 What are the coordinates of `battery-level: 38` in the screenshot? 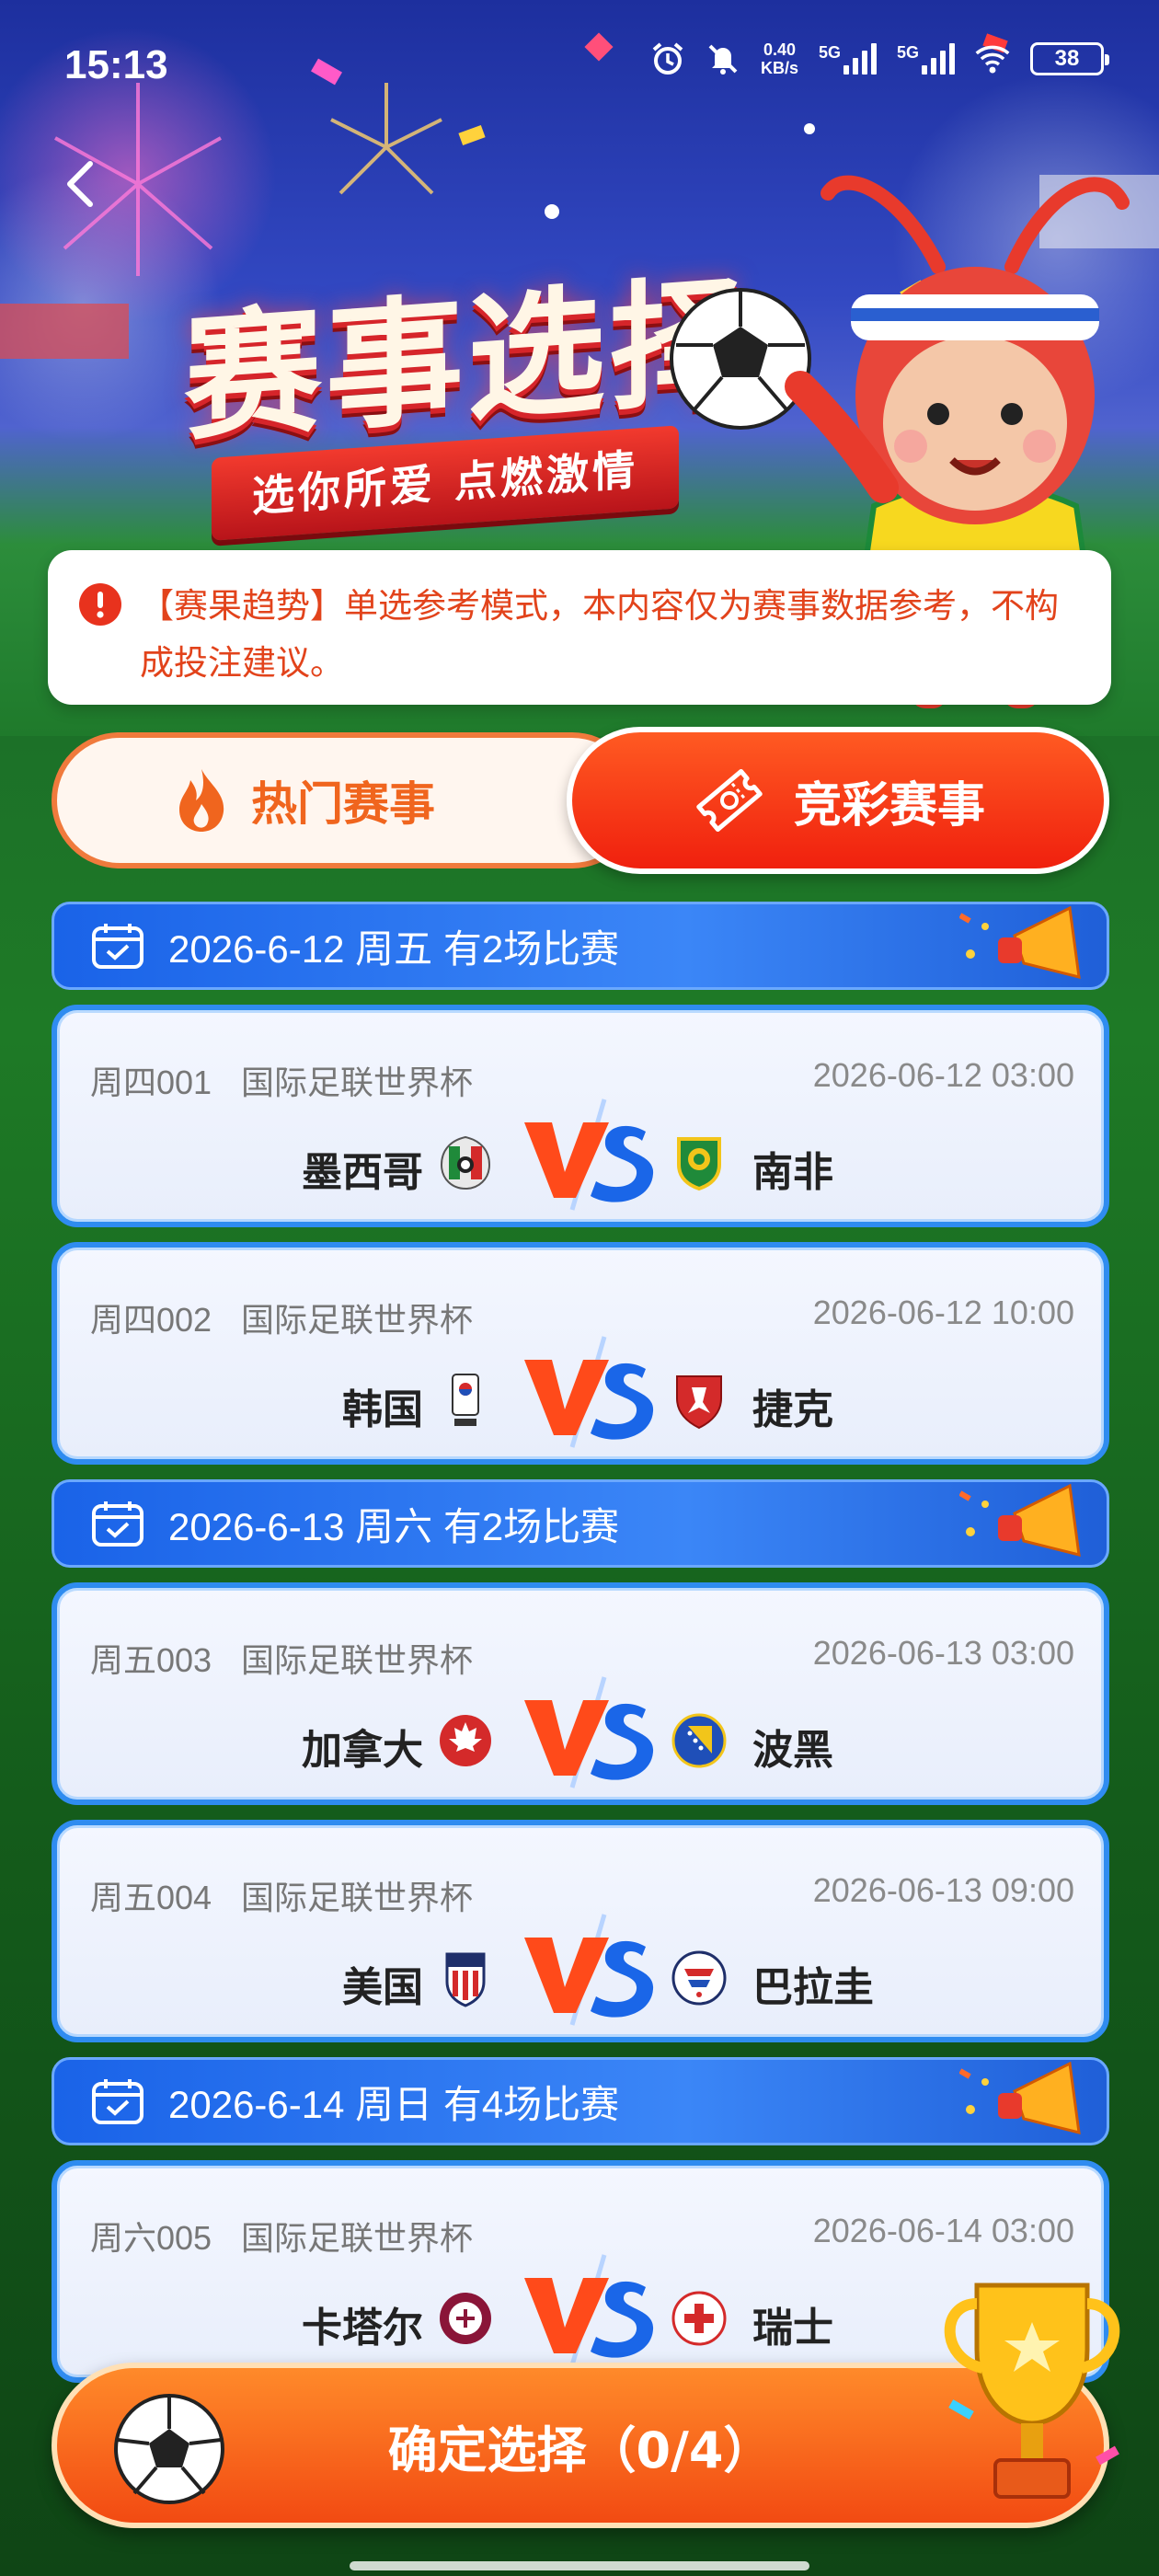 It's located at (1067, 58).